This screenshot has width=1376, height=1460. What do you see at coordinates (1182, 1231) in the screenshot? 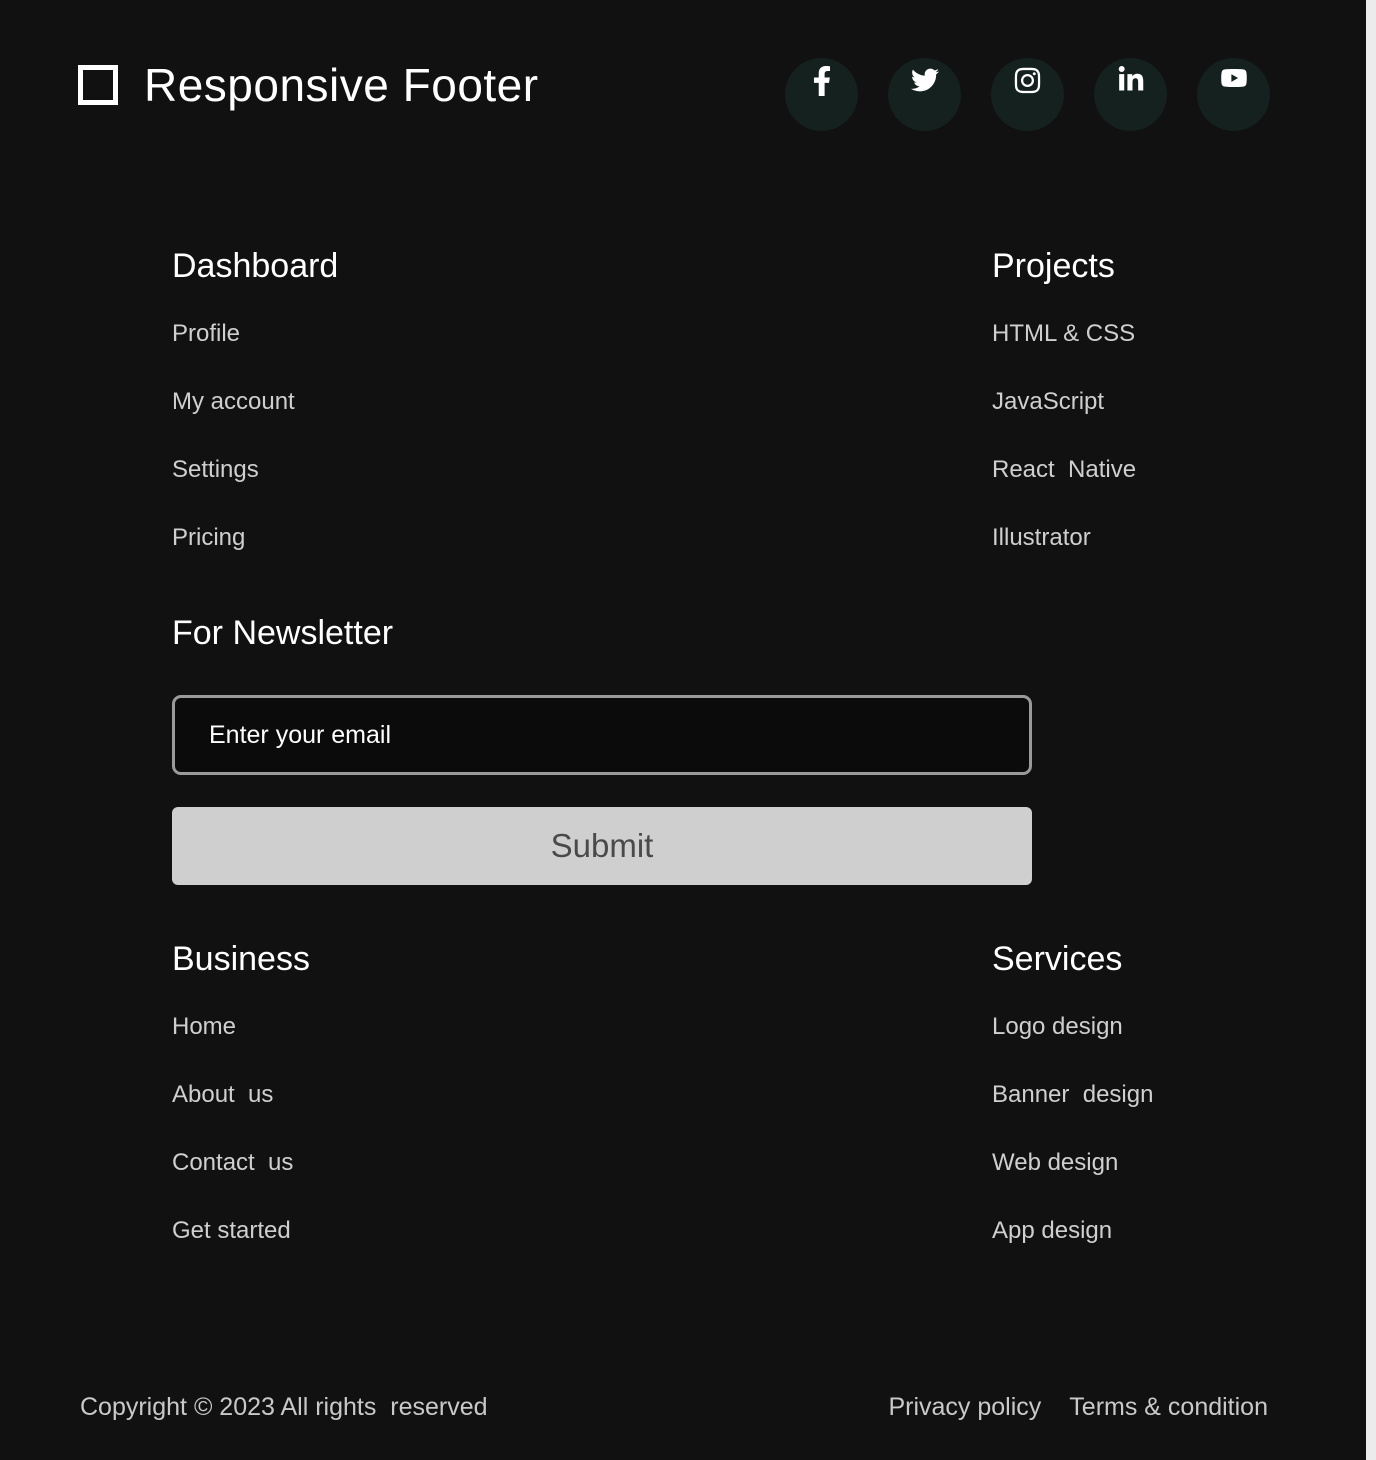
I see `list-item: App design` at bounding box center [1182, 1231].